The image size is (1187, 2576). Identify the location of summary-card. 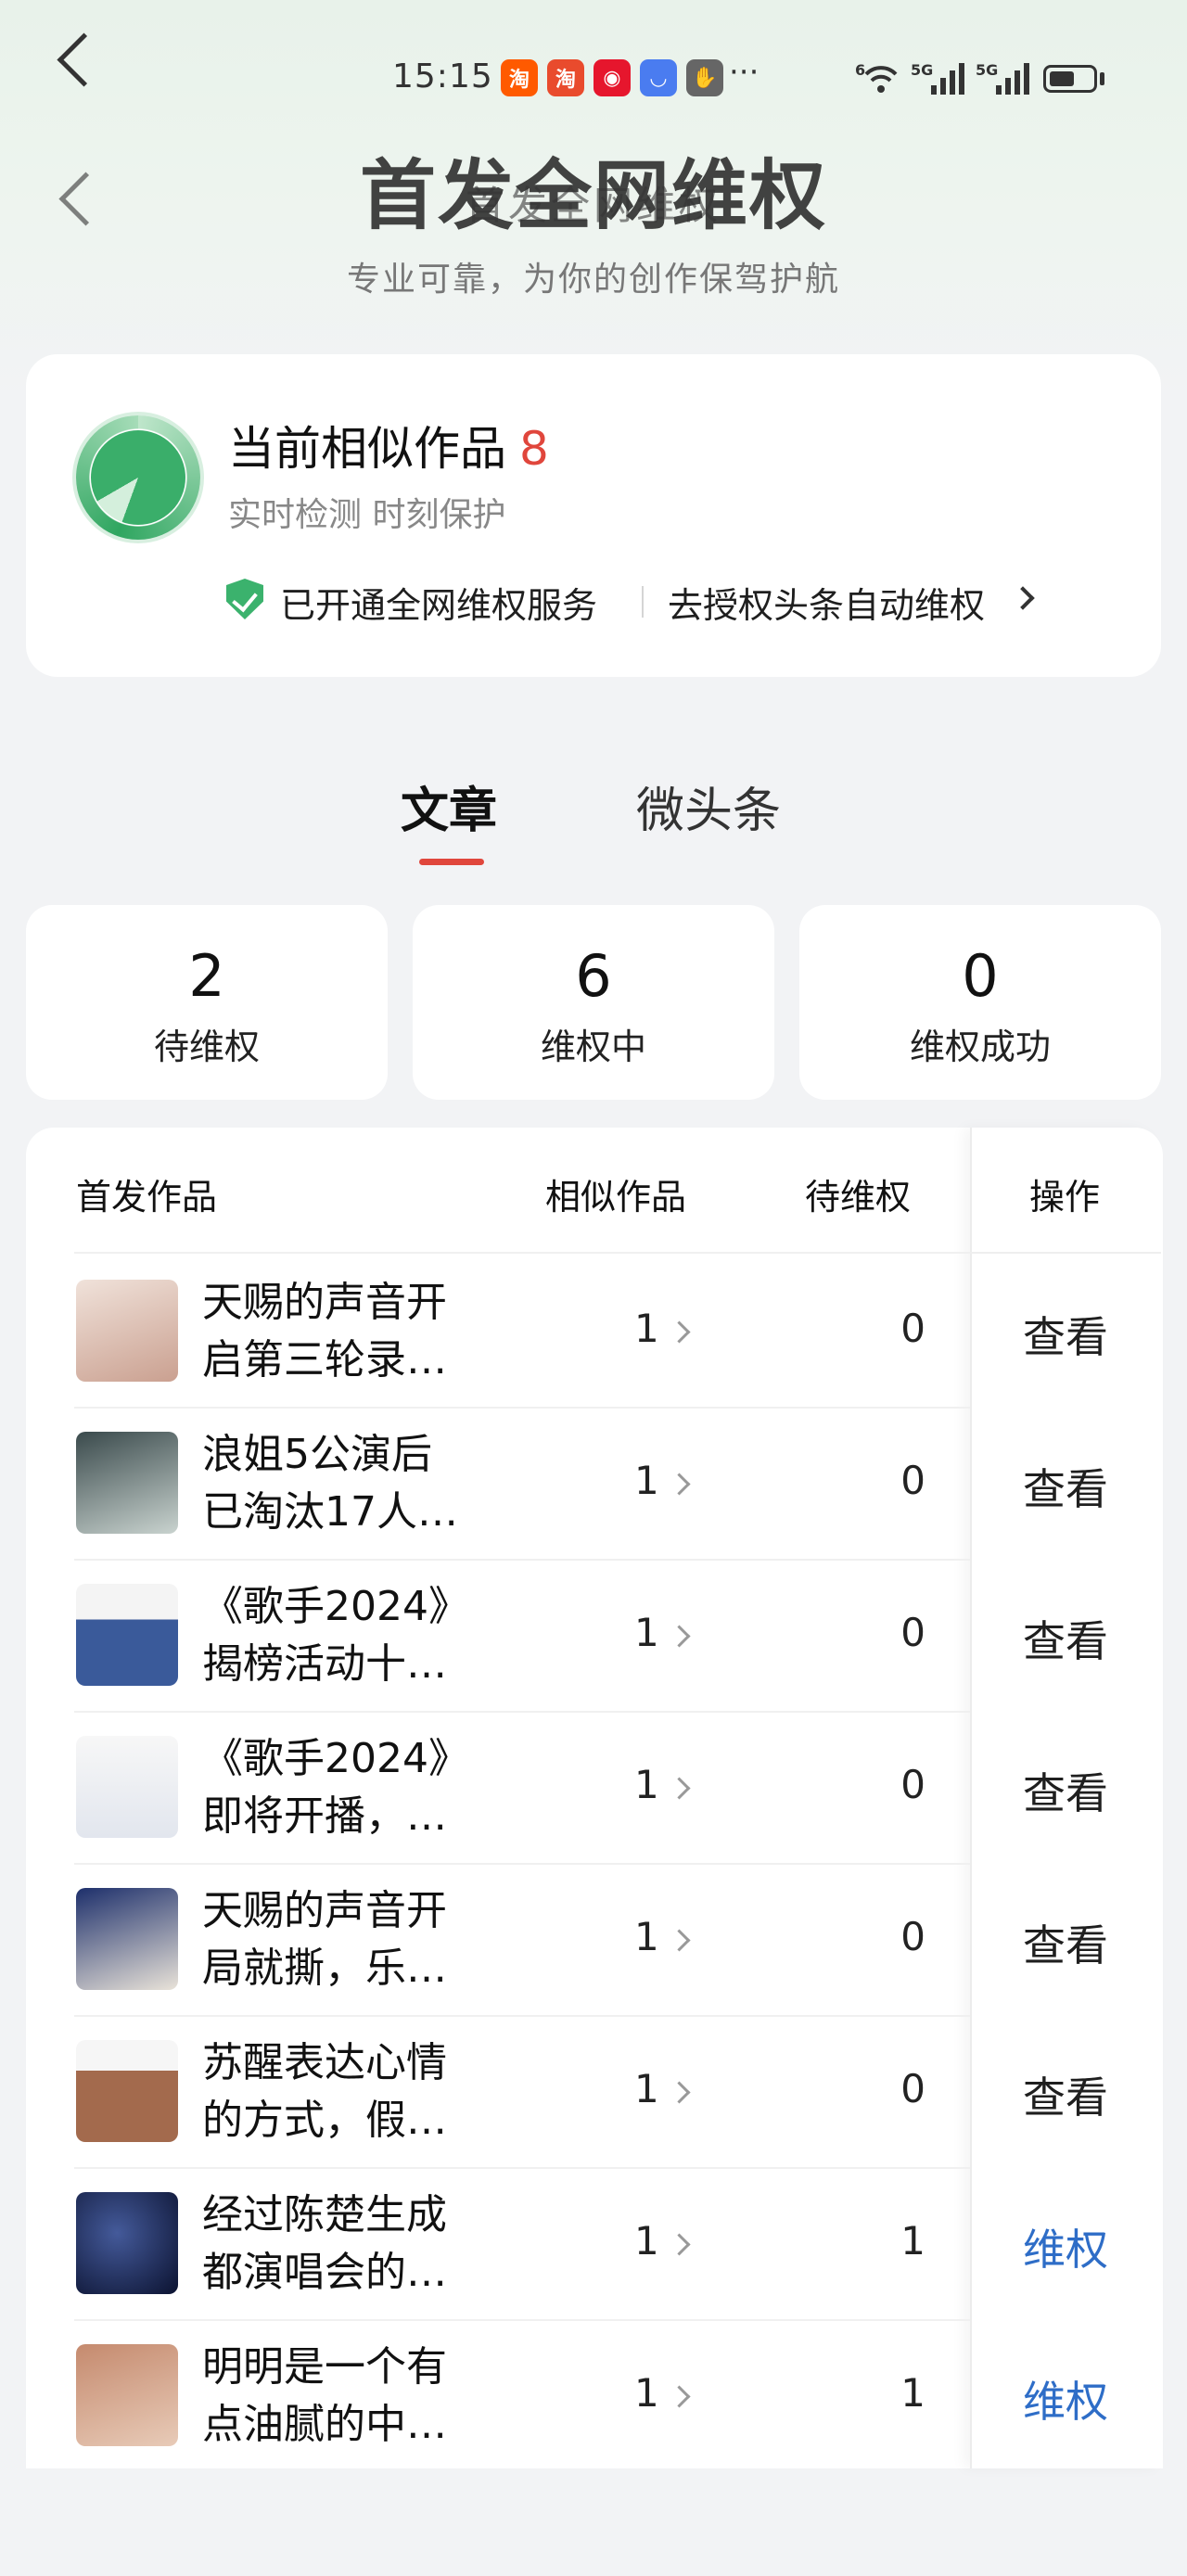
(593, 515).